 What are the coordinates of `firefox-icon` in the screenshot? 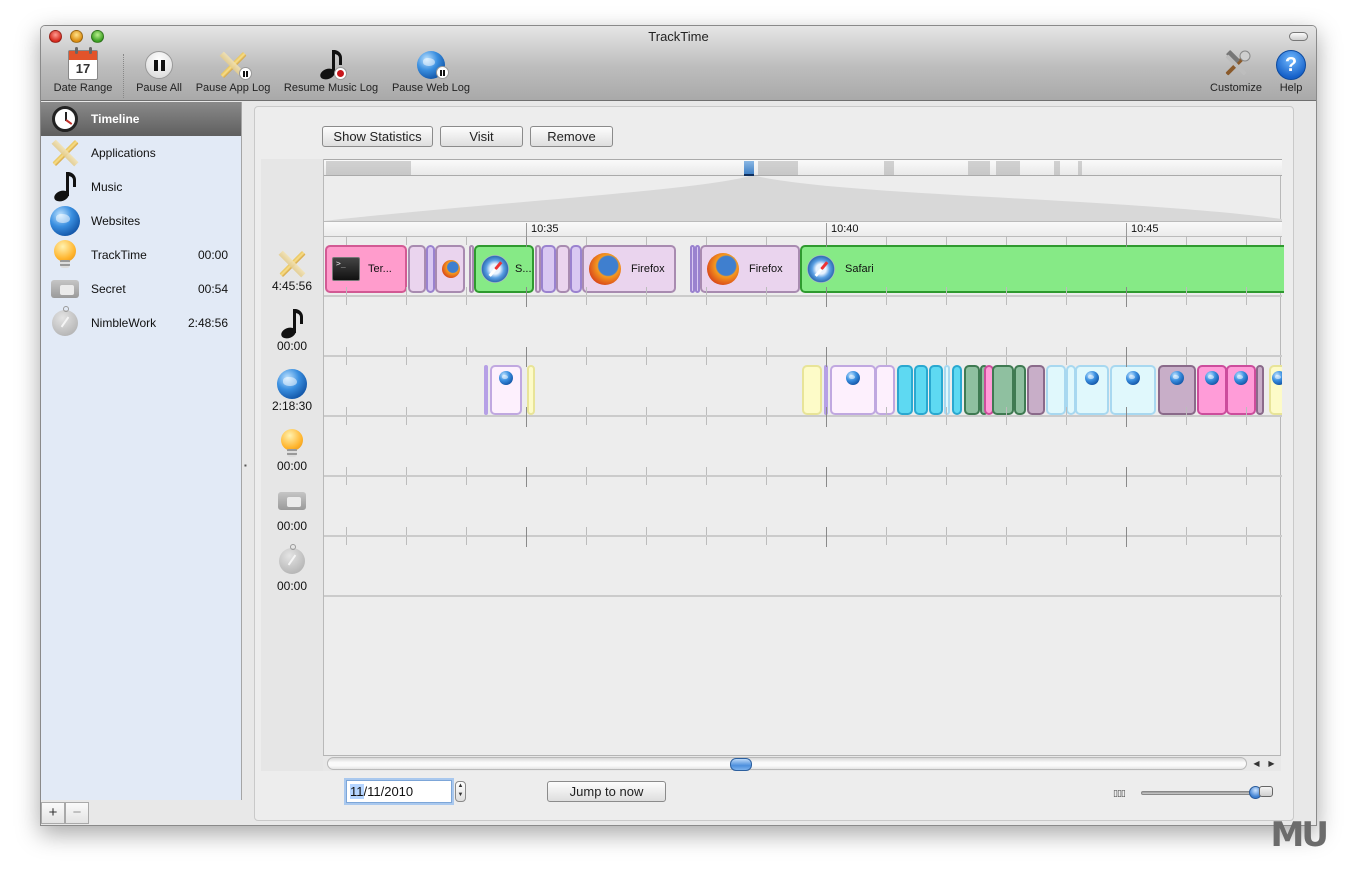 It's located at (451, 269).